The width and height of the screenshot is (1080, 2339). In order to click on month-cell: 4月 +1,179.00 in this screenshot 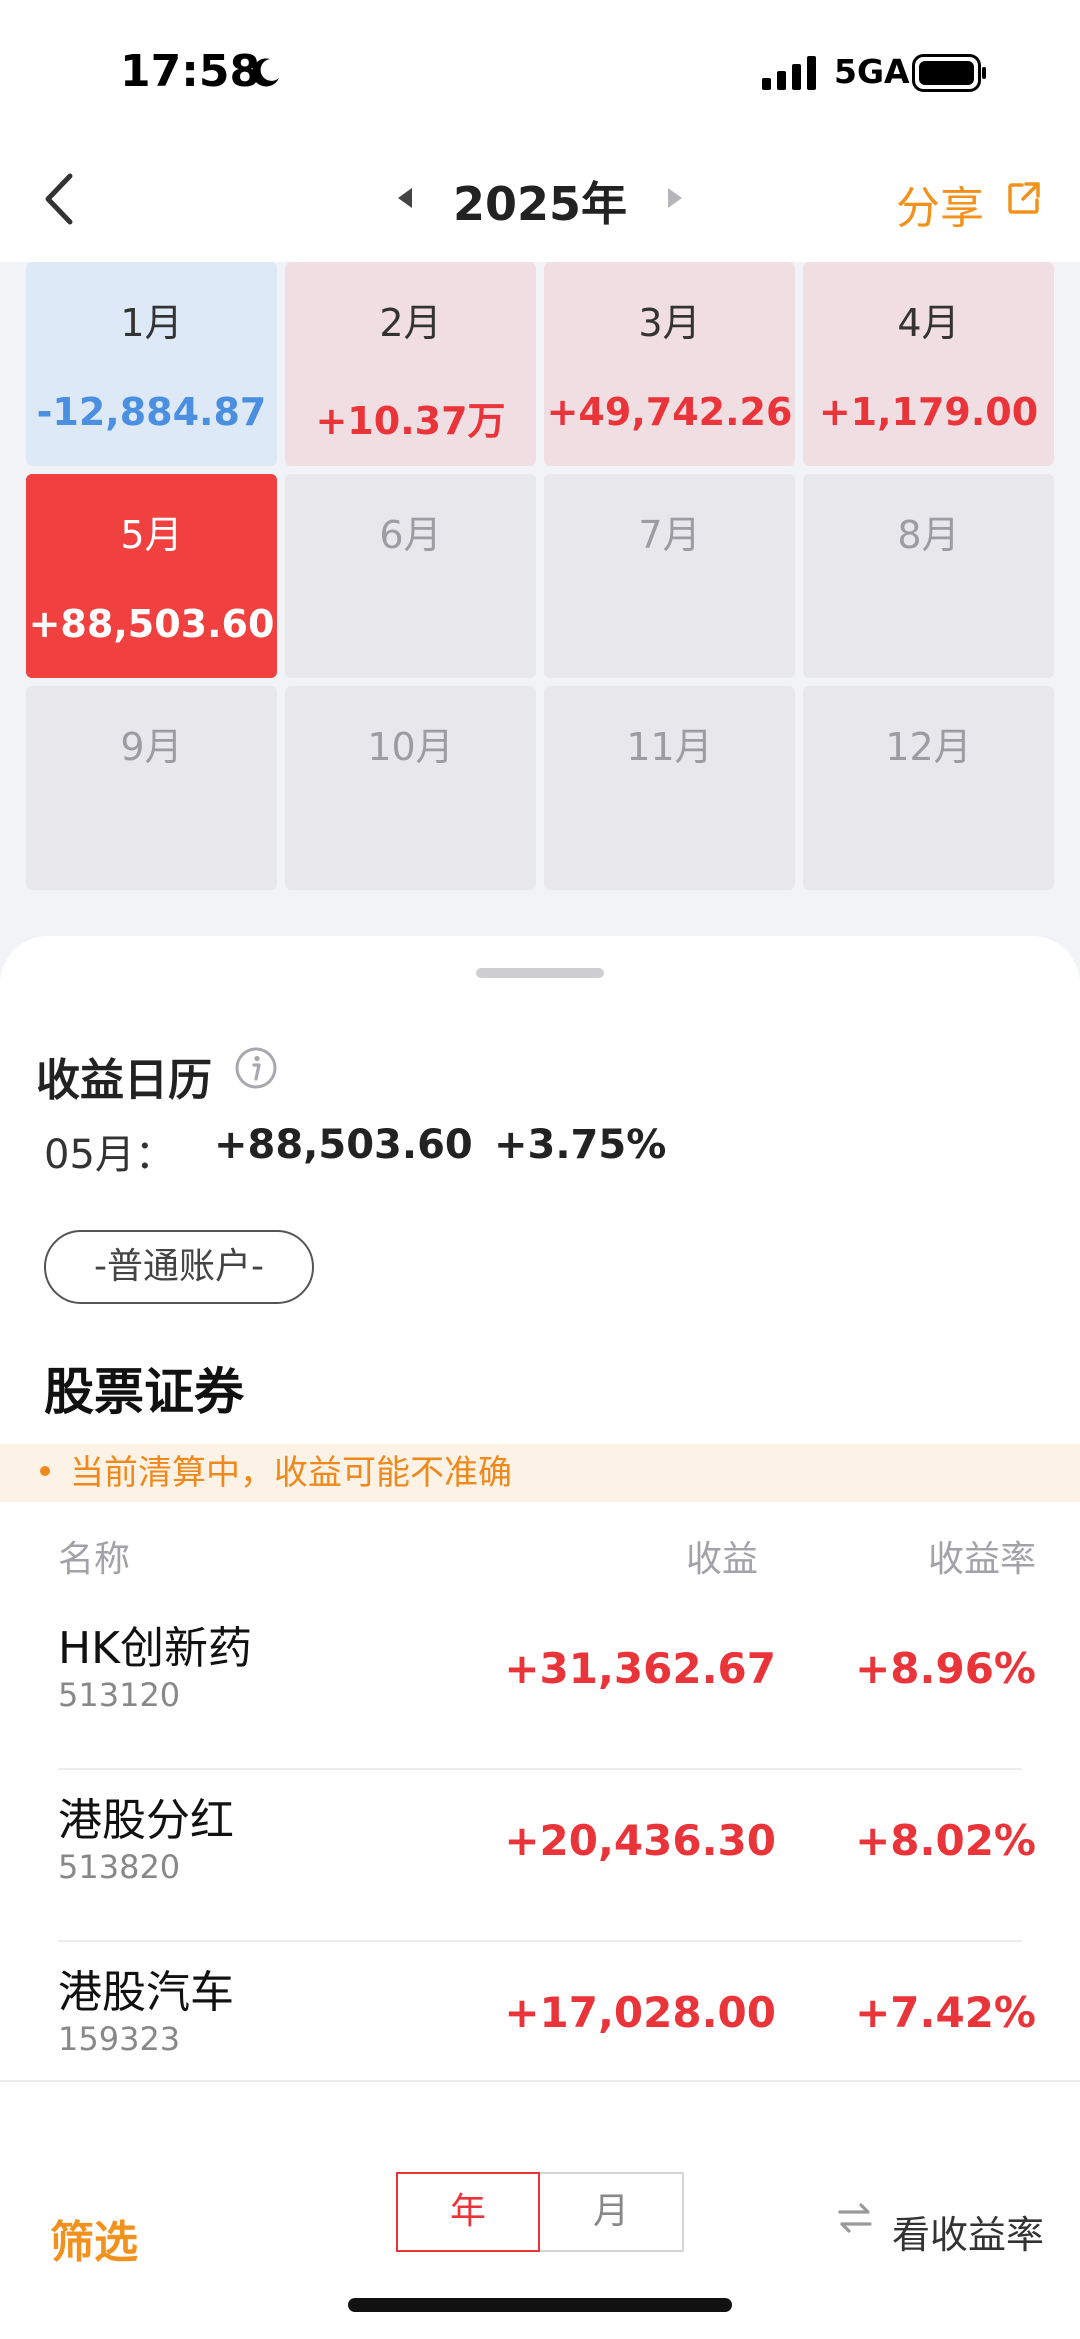, I will do `click(928, 364)`.